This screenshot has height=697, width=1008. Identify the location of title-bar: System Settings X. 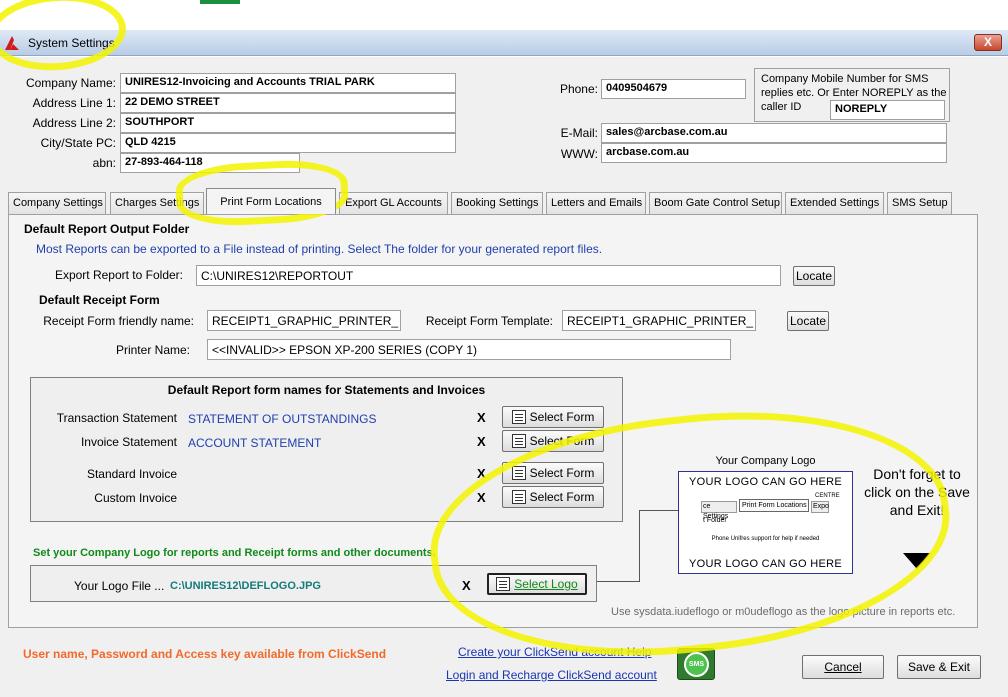
(504, 43).